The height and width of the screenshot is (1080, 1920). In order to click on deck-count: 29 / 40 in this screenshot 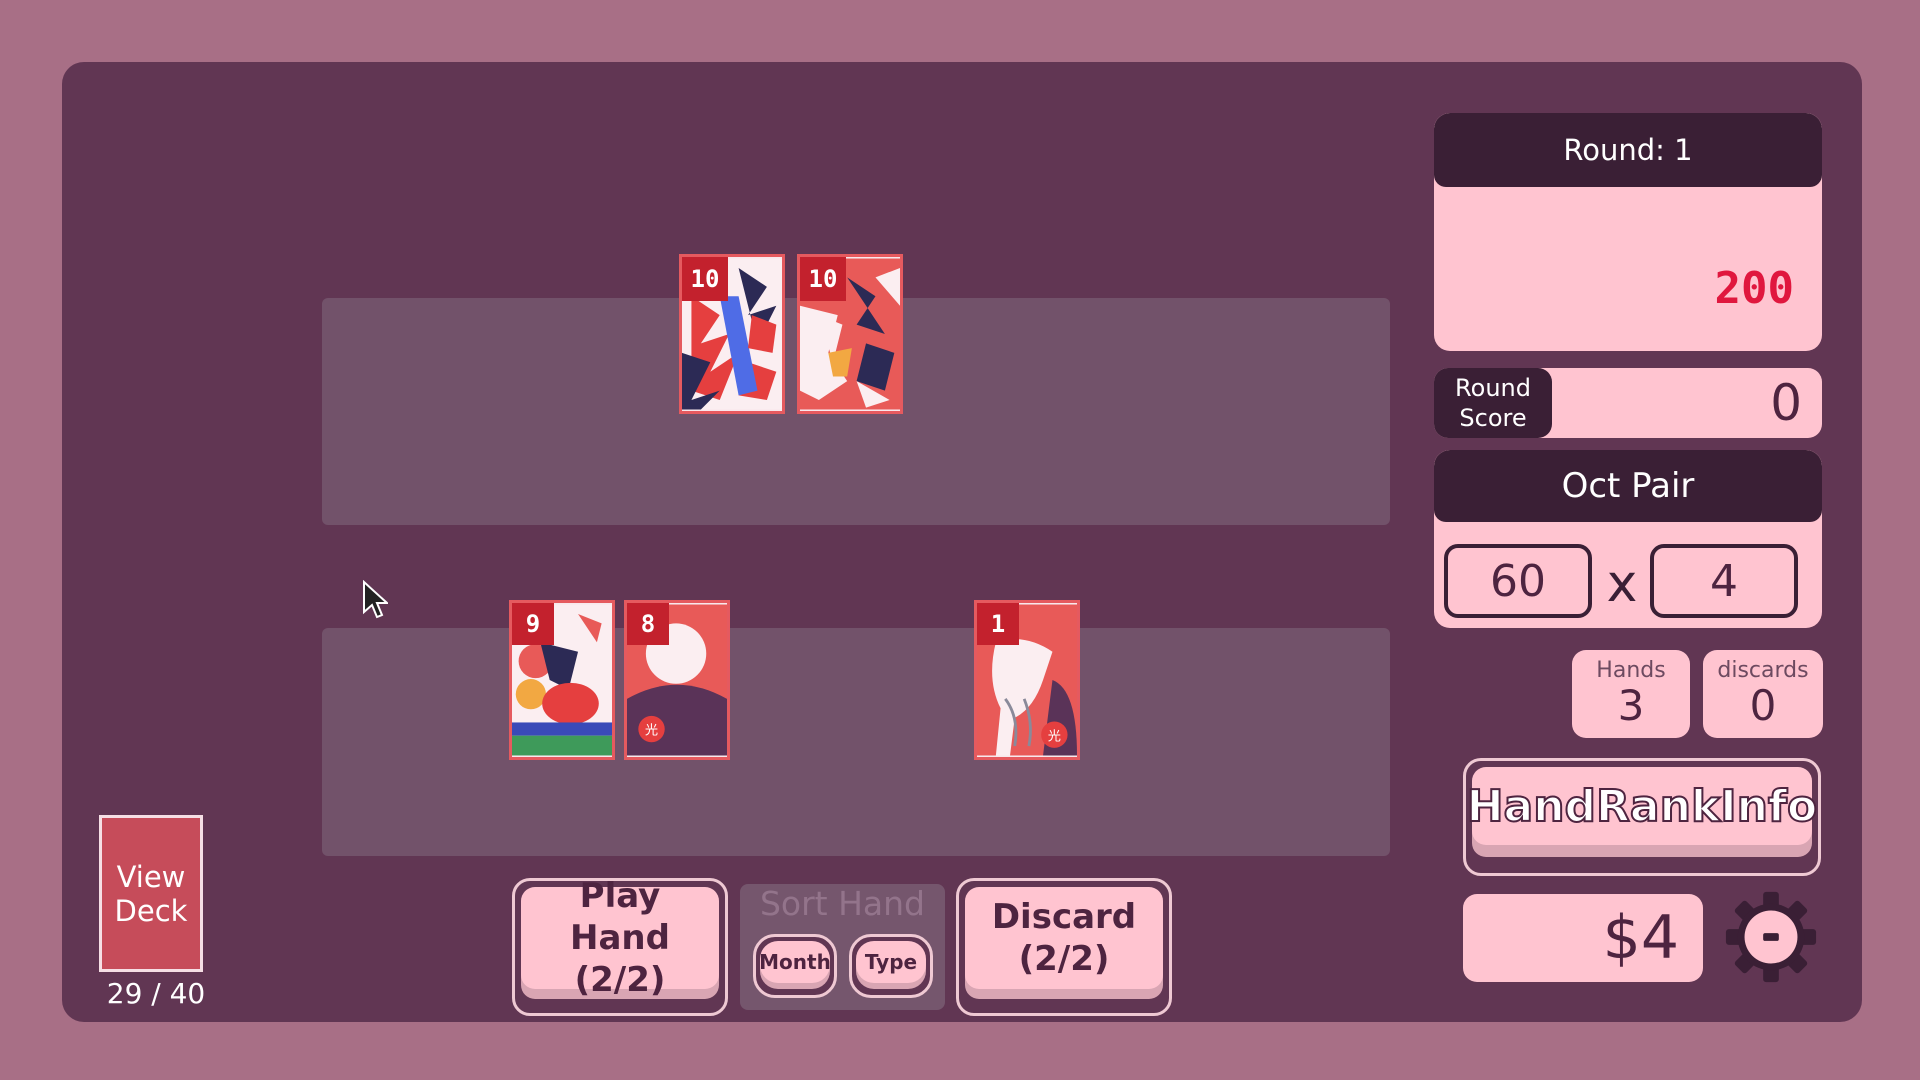, I will do `click(156, 993)`.